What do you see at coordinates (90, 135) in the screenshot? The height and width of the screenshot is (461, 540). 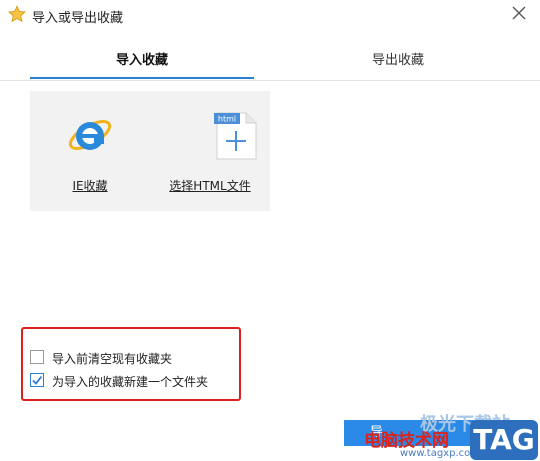 I see `ie-icon` at bounding box center [90, 135].